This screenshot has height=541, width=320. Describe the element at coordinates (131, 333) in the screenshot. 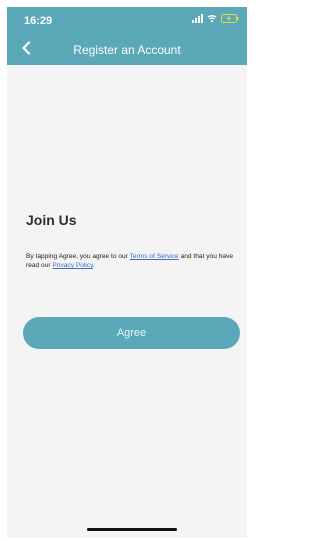

I see `agree-button: Agree` at that location.